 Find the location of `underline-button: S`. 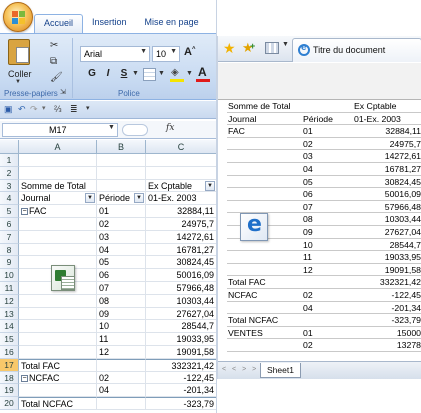

underline-button: S is located at coordinates (124, 76).